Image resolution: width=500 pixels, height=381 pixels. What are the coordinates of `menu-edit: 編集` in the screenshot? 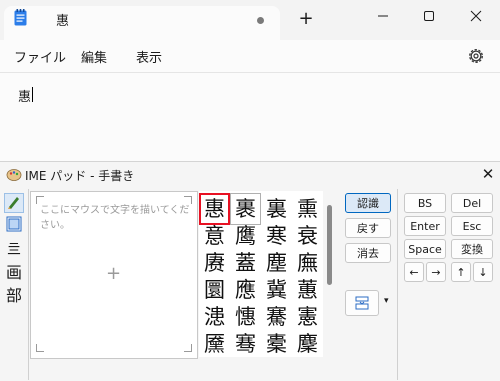 It's located at (94, 56).